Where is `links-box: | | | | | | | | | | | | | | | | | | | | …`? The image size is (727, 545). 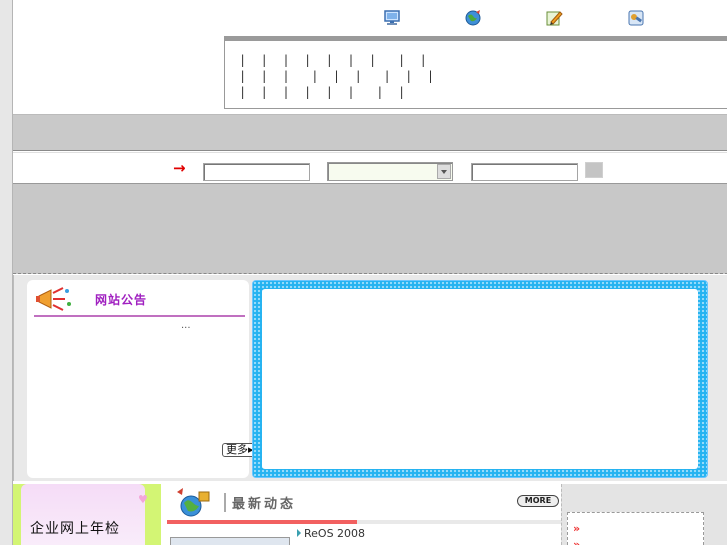 links-box: | | | | | | | | | | | | | | | | | | | | … is located at coordinates (475, 72).